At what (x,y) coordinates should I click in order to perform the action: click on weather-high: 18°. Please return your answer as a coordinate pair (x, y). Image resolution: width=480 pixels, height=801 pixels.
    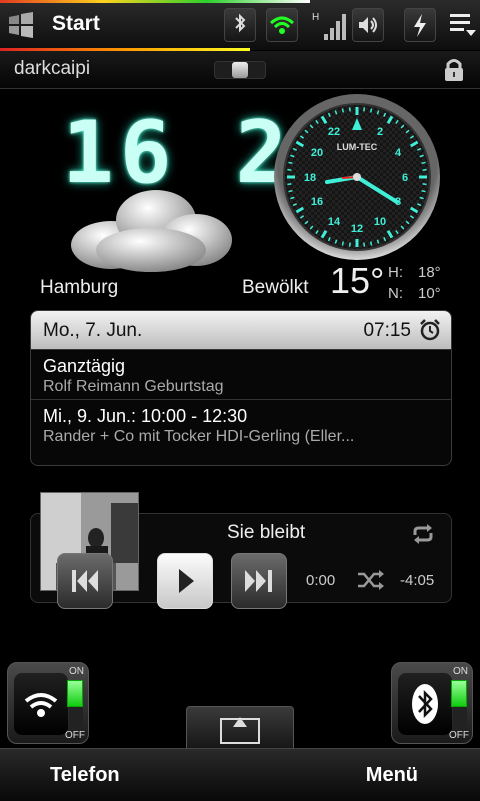
    Looking at the image, I should click on (429, 272).